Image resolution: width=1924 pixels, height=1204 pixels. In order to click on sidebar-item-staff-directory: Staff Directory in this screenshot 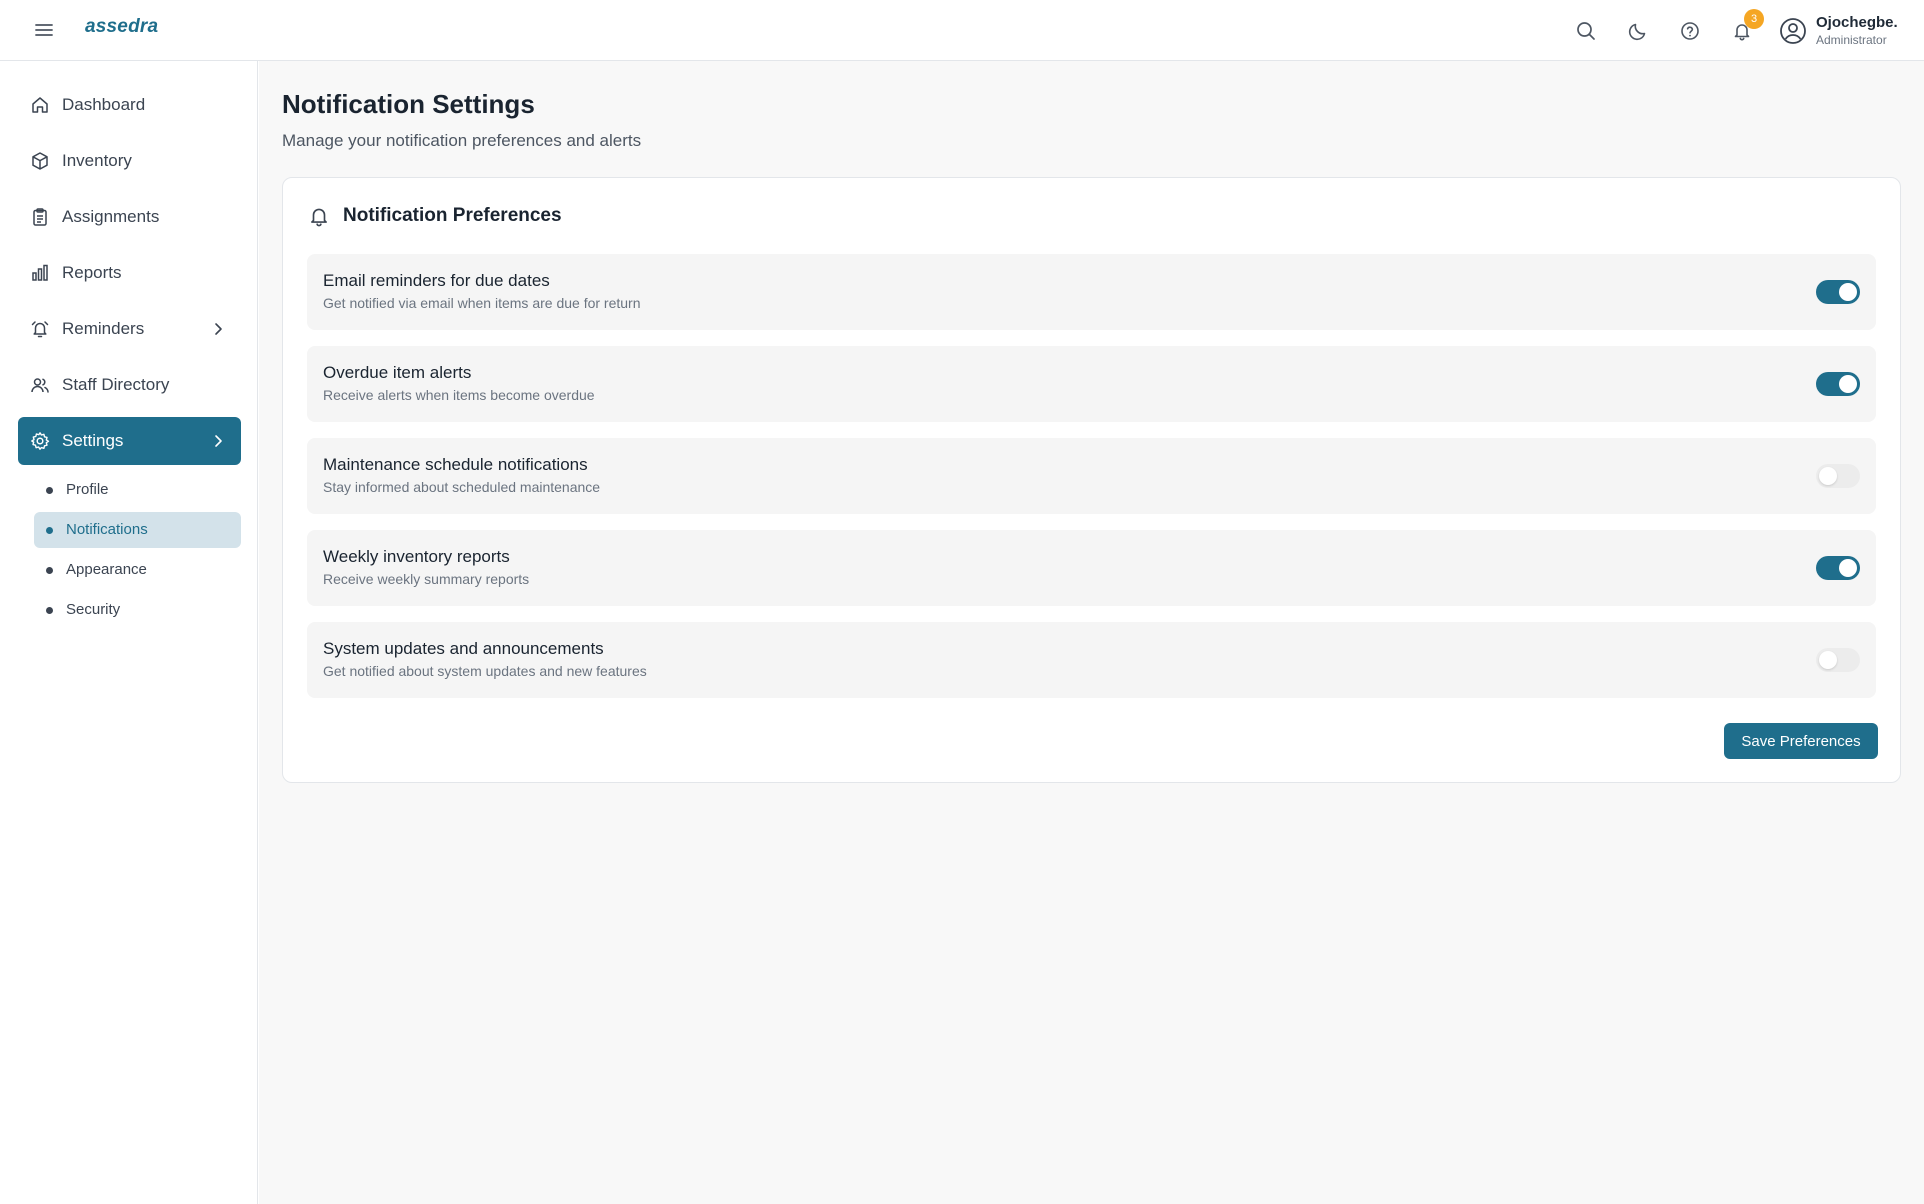, I will do `click(129, 385)`.